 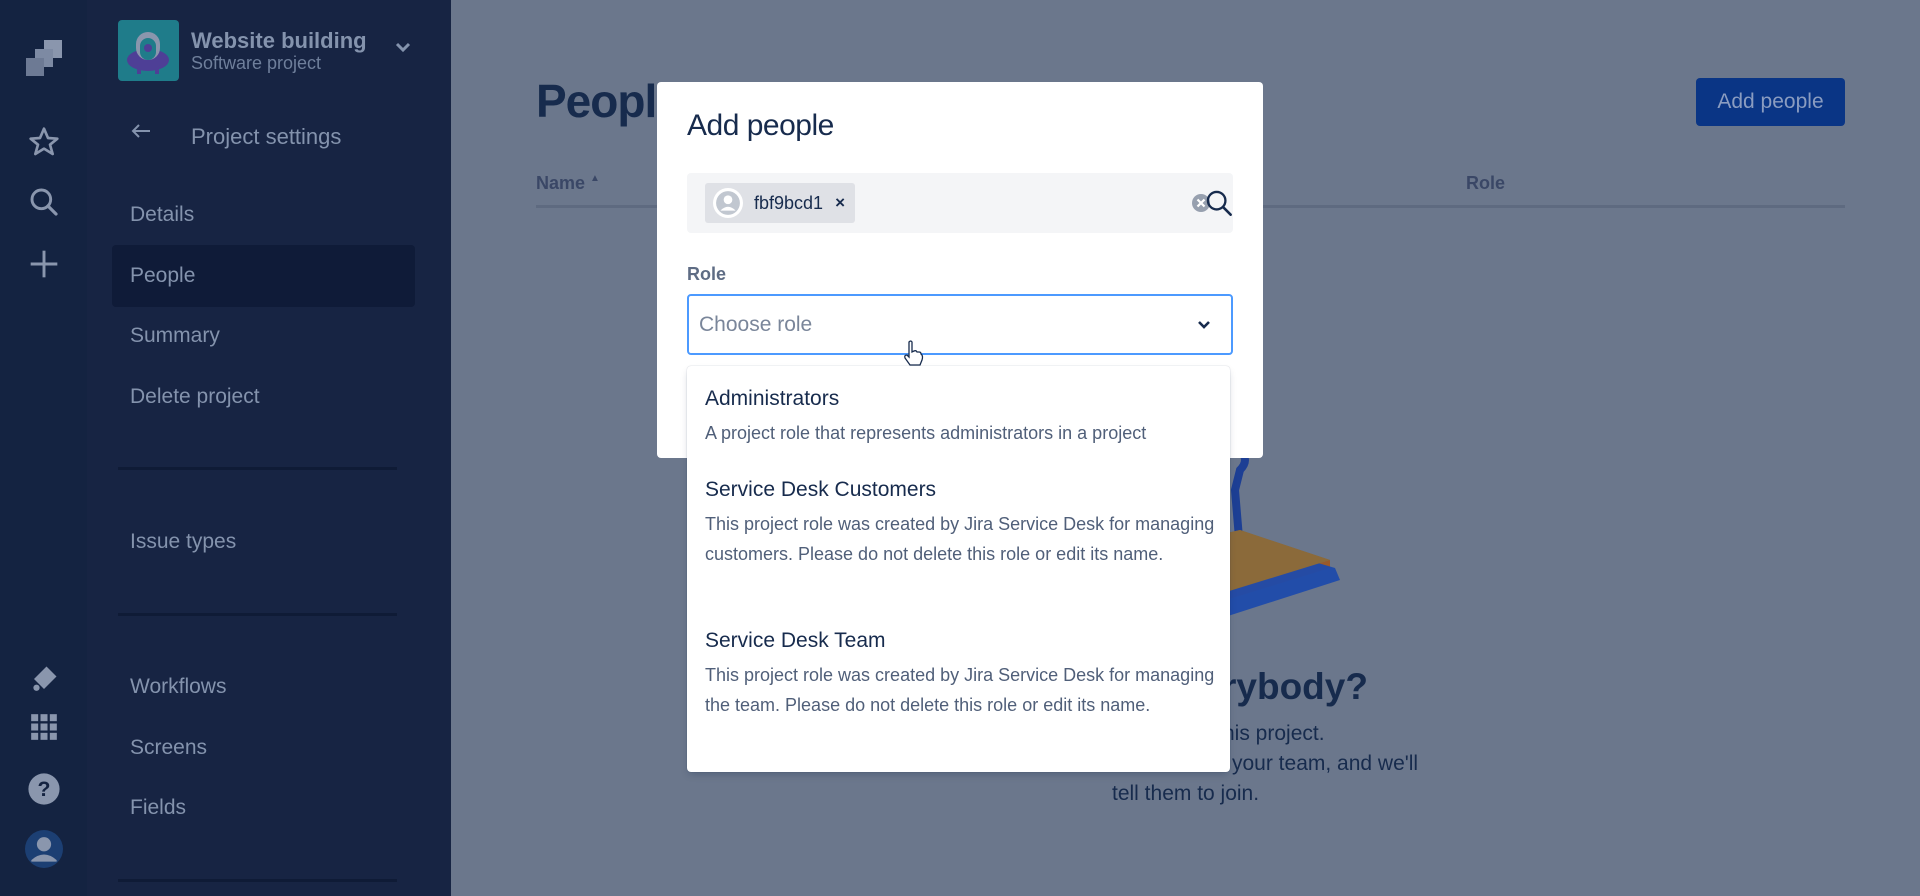 I want to click on sidebar-item-details: Details, so click(x=263, y=215).